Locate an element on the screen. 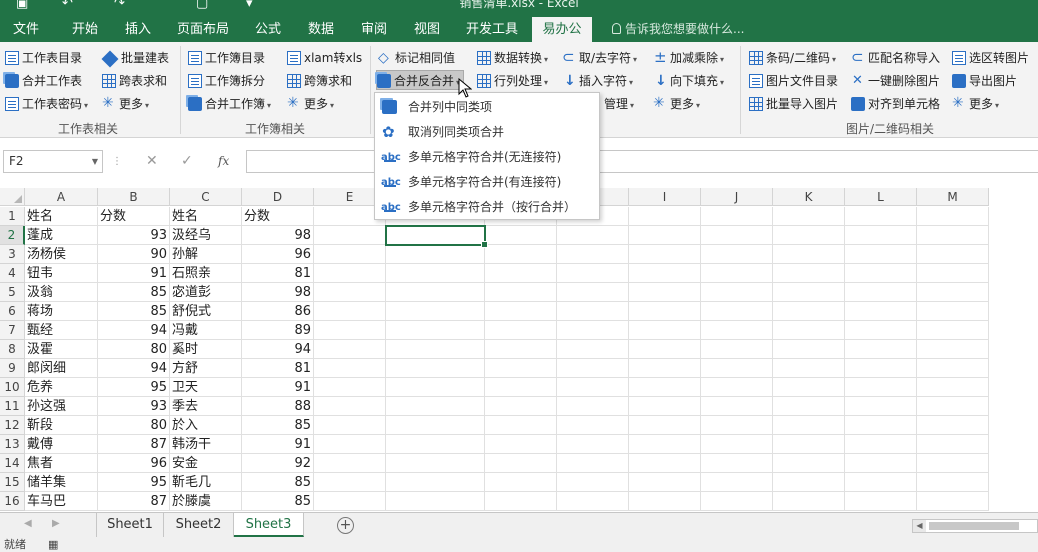 This screenshot has width=1038, height=552. cell-k1 is located at coordinates (809, 216).